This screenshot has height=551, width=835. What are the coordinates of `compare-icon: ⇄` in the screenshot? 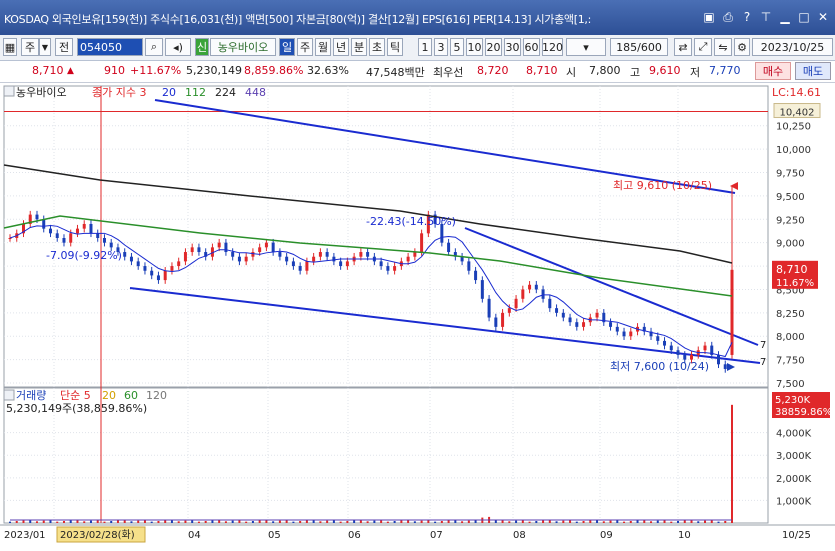 It's located at (683, 47).